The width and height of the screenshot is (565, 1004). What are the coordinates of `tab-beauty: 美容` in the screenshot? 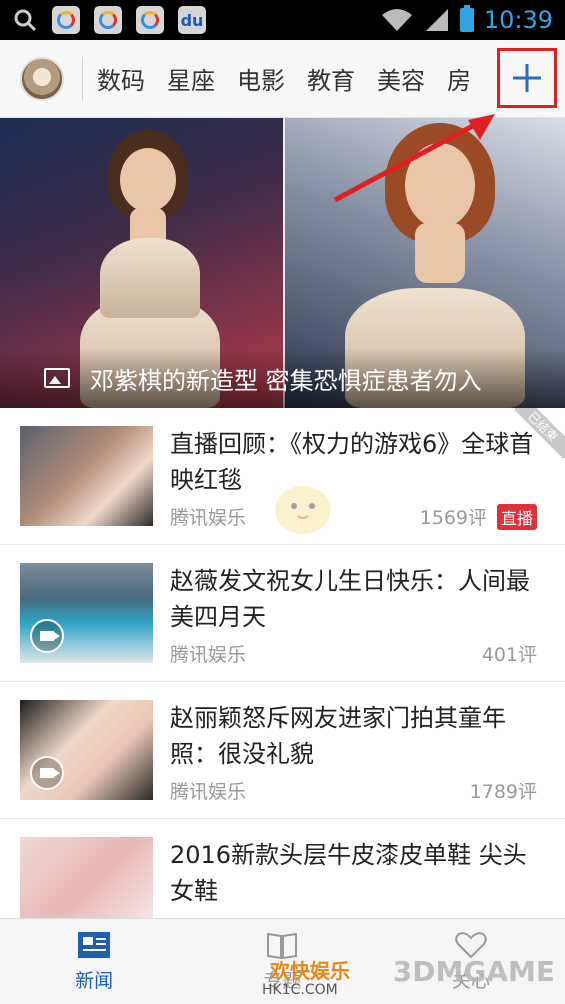 It's located at (401, 78).